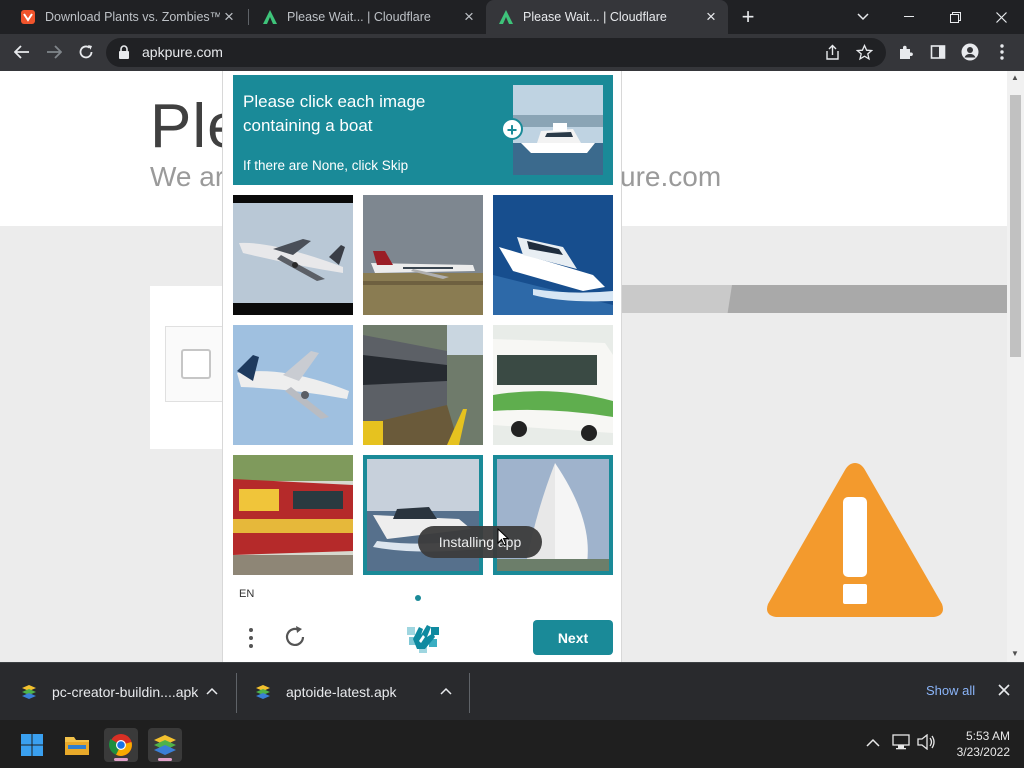  I want to click on folder-icon, so click(77, 746).